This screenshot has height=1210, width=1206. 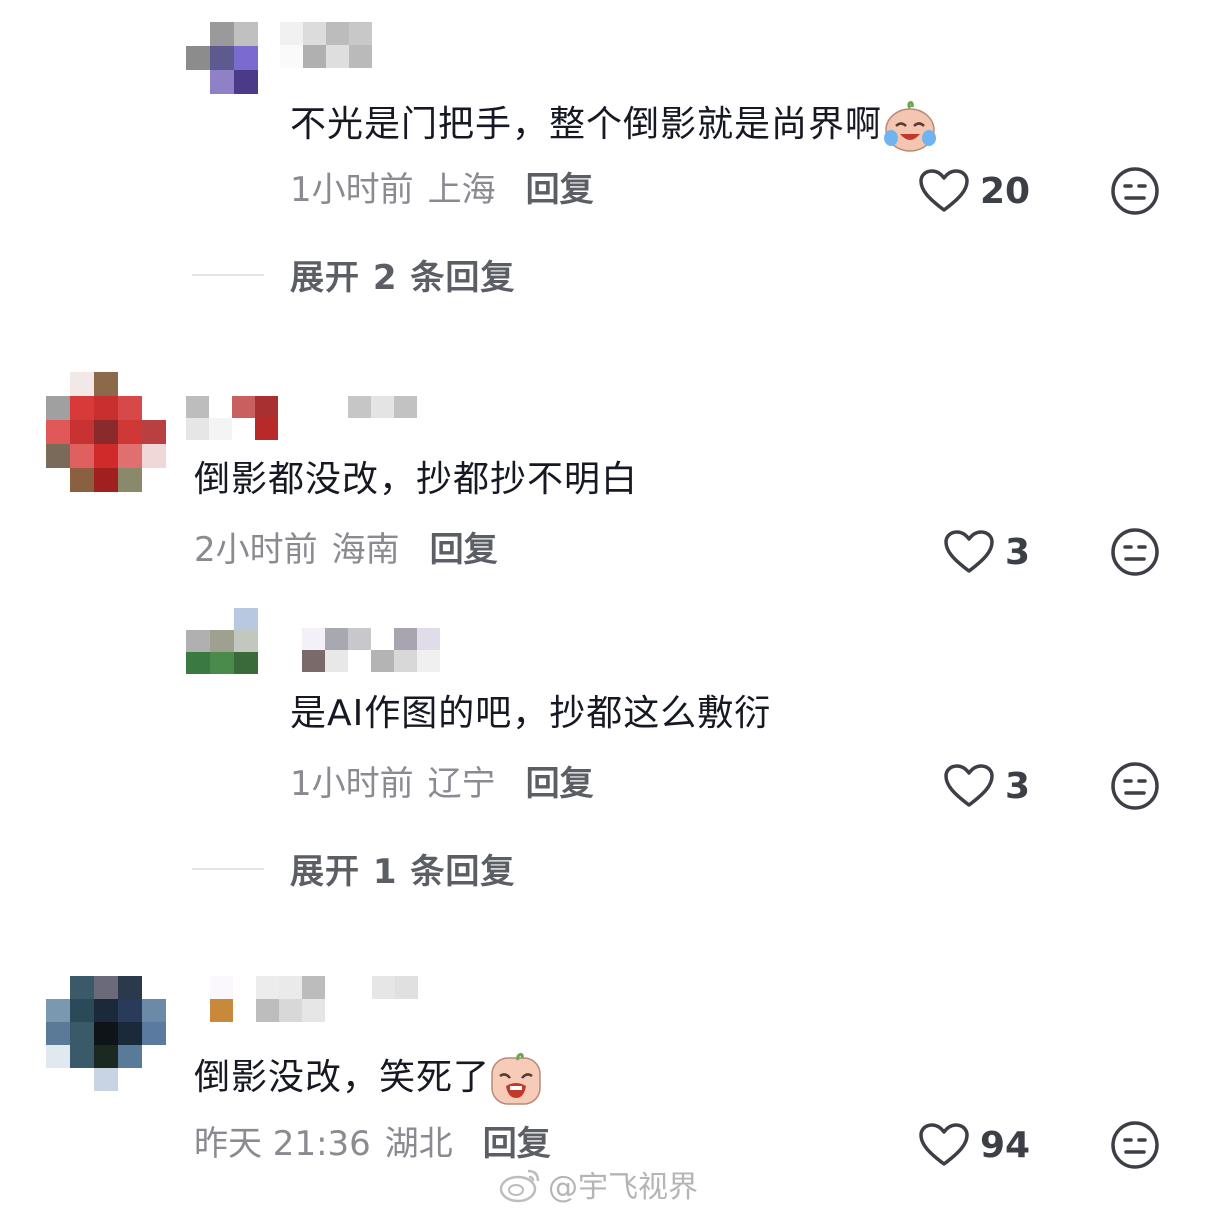 I want to click on like-count: 20, so click(x=1005, y=191).